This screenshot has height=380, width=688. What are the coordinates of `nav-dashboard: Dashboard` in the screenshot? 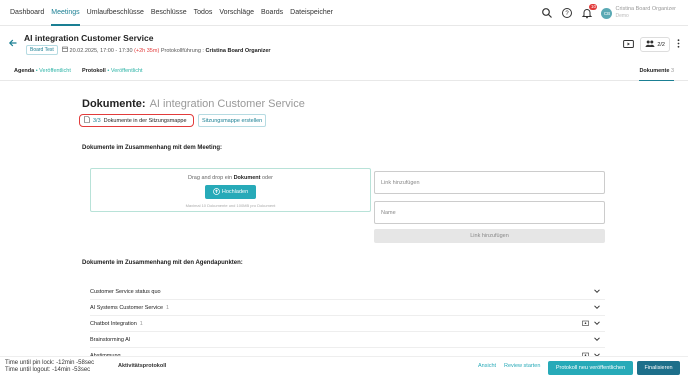 It's located at (27, 13).